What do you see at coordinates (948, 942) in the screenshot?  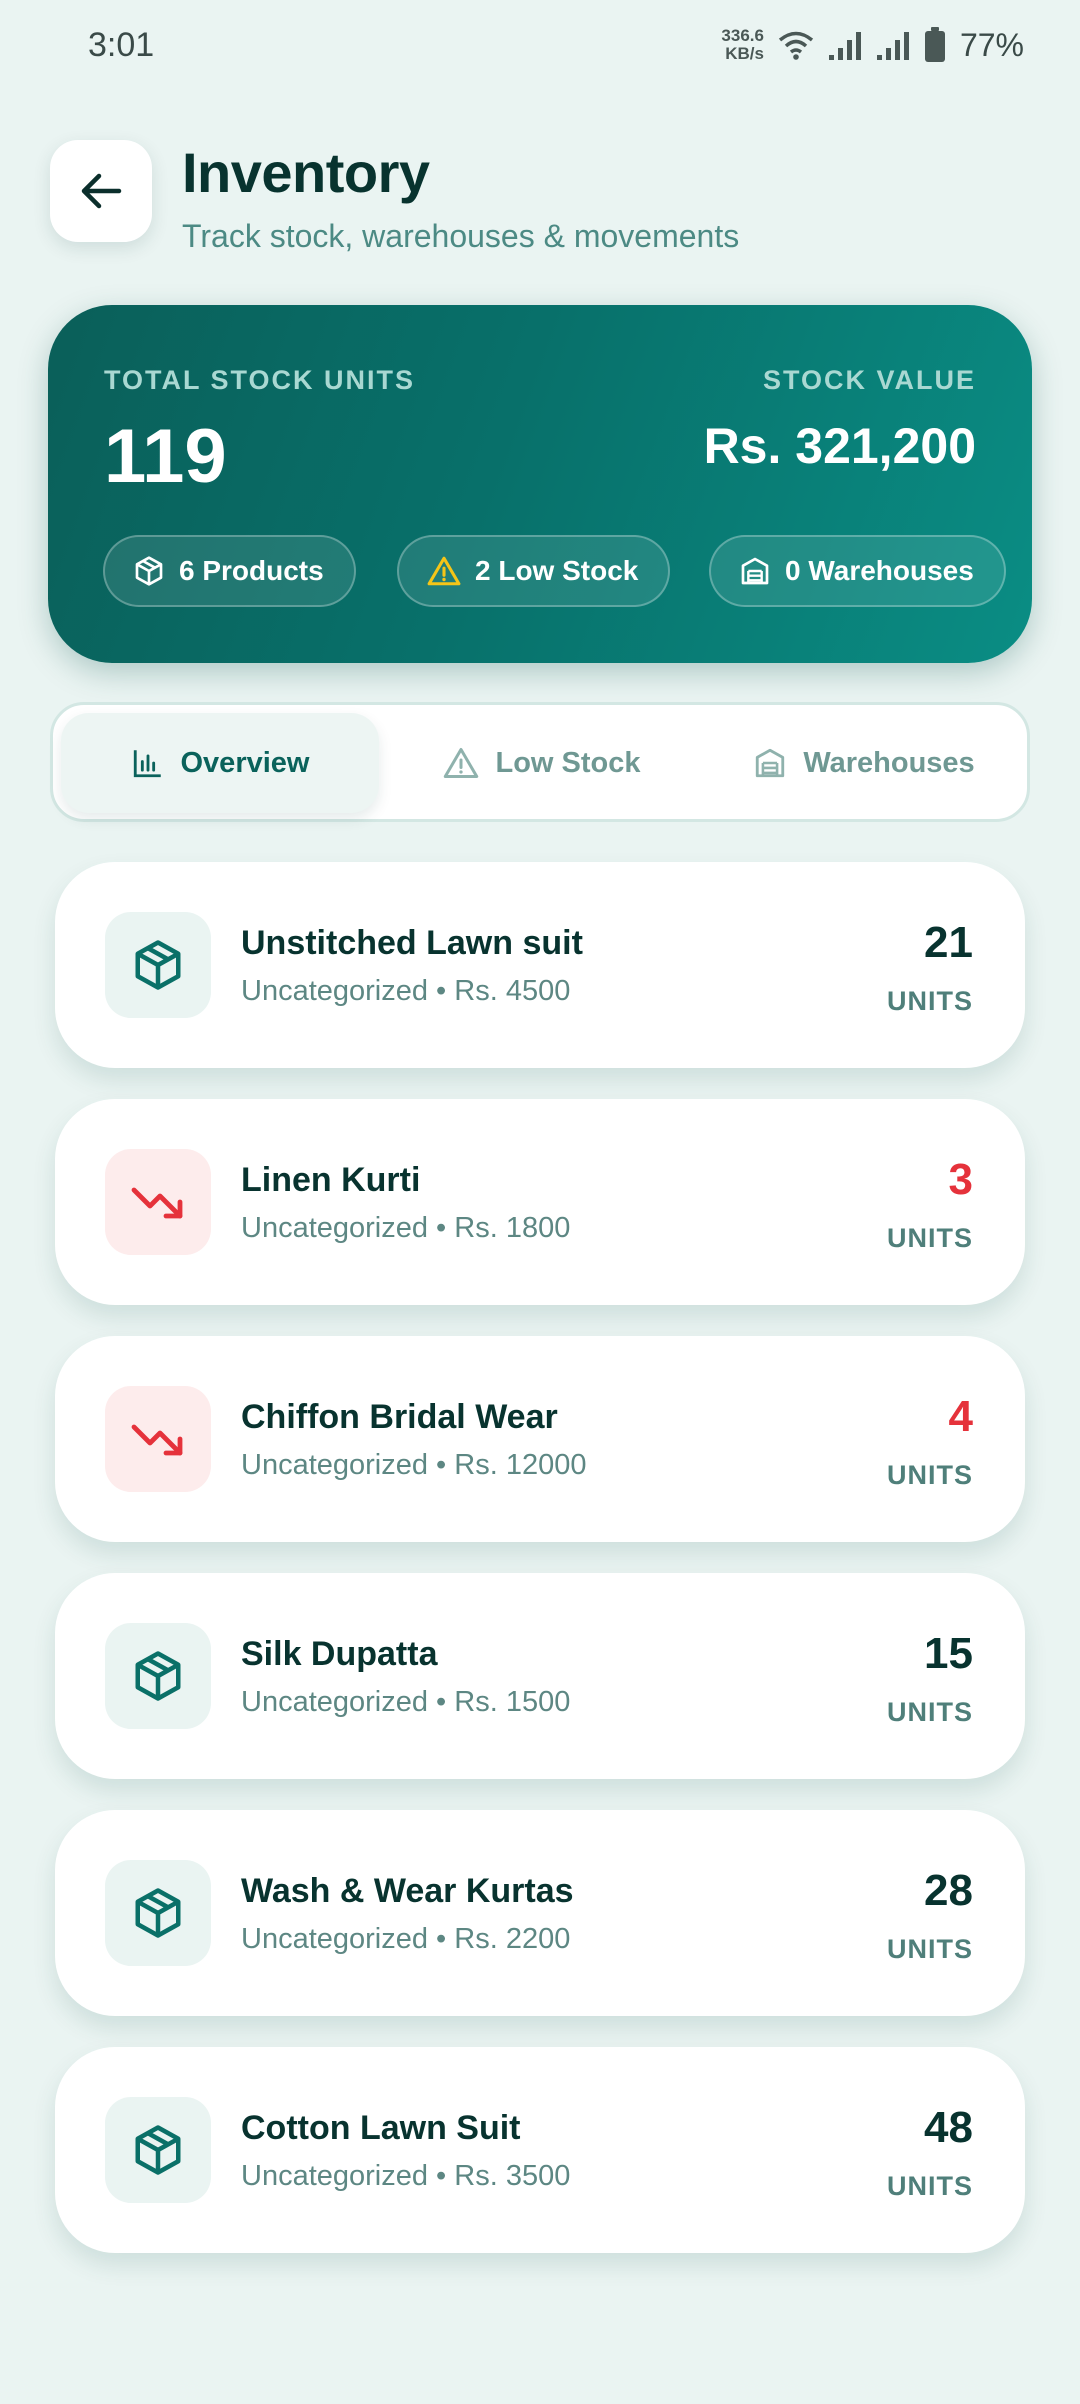 I see `product-quantity: 21` at bounding box center [948, 942].